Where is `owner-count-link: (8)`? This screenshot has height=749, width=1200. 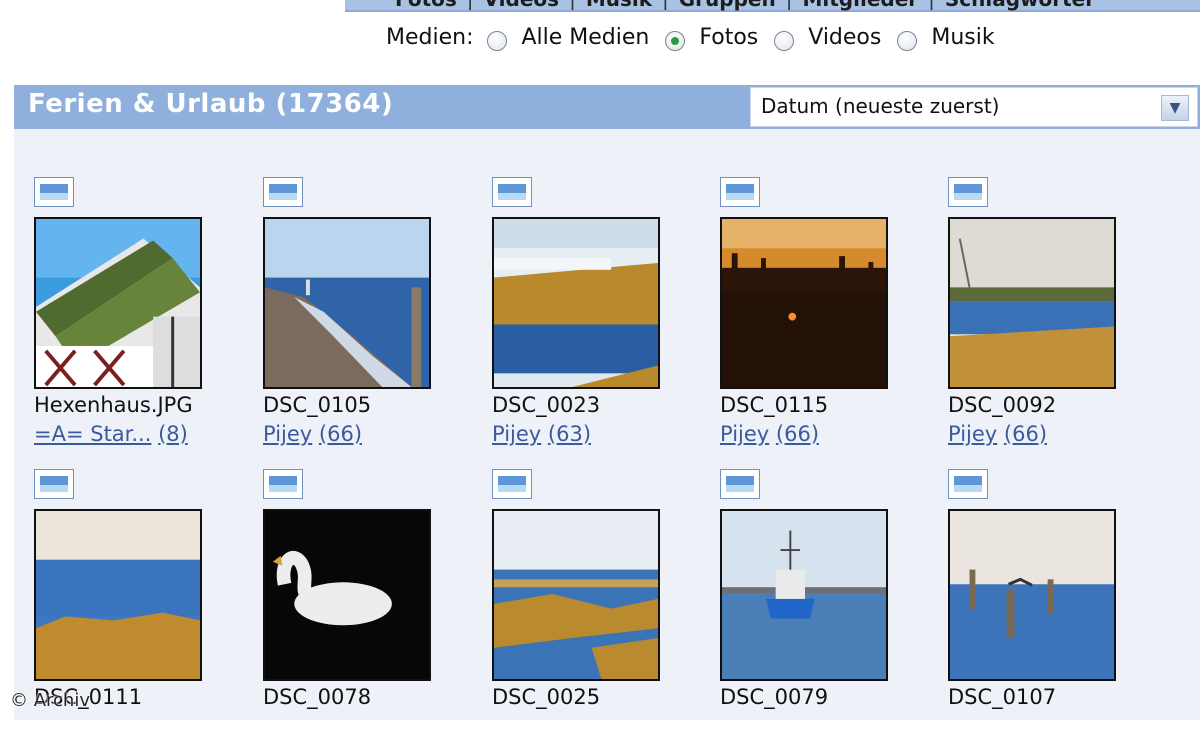 owner-count-link: (8) is located at coordinates (173, 434).